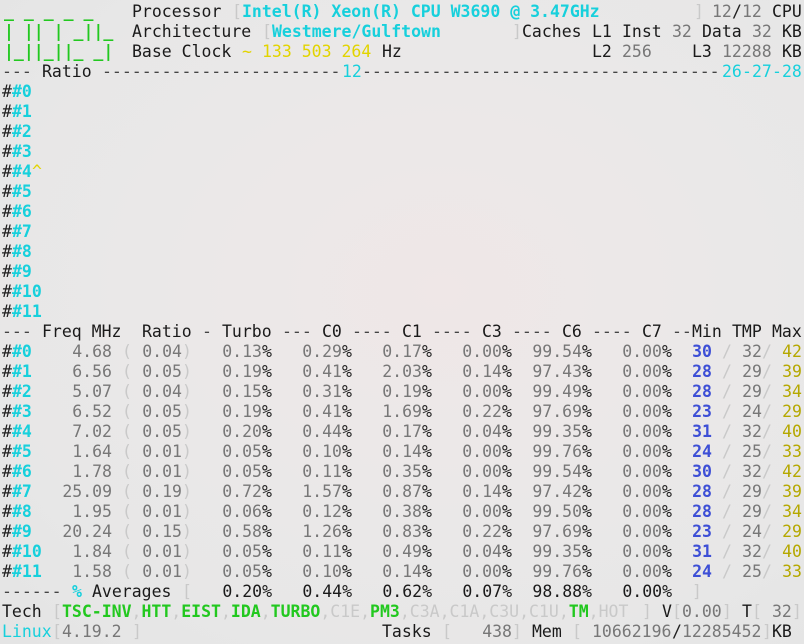 This screenshot has height=644, width=804. Describe the element at coordinates (752, 571) in the screenshot. I see `temp-current: 25` at that location.